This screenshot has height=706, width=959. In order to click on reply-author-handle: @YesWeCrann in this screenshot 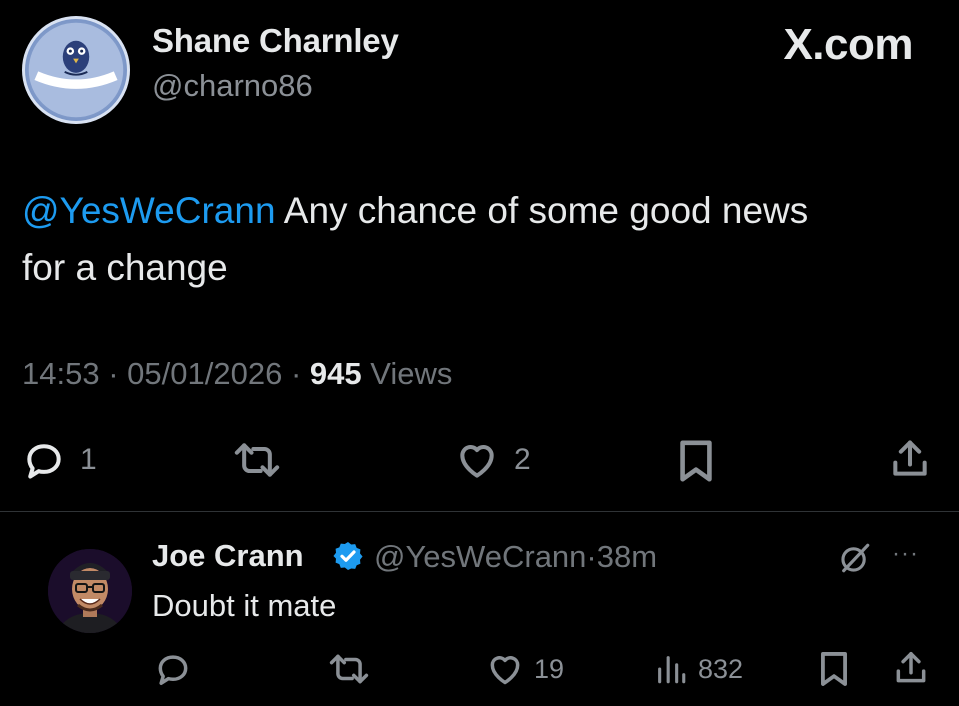, I will do `click(480, 556)`.